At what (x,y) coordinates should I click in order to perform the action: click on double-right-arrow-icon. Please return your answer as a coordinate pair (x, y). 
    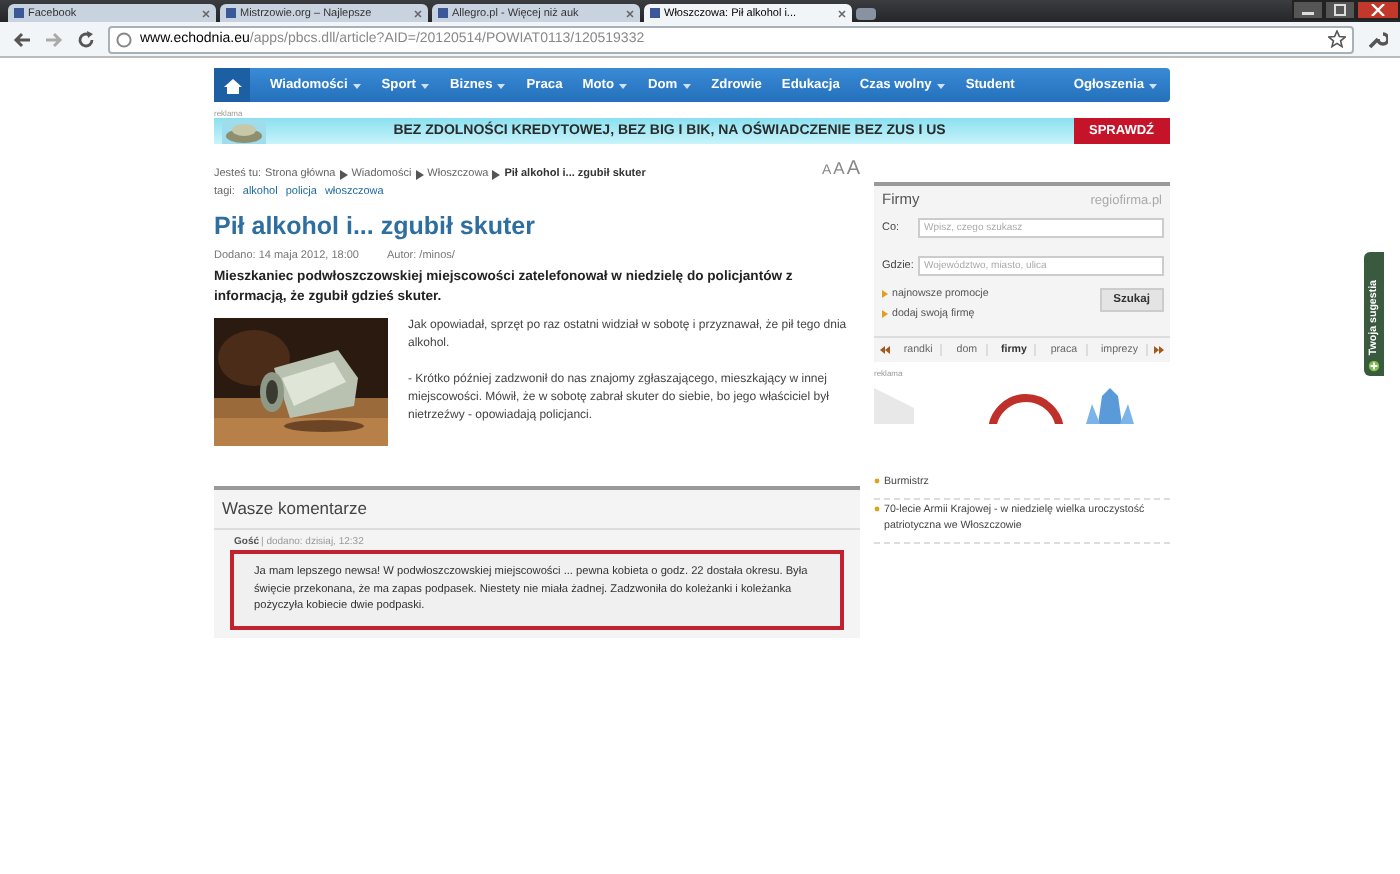
    Looking at the image, I should click on (1158, 350).